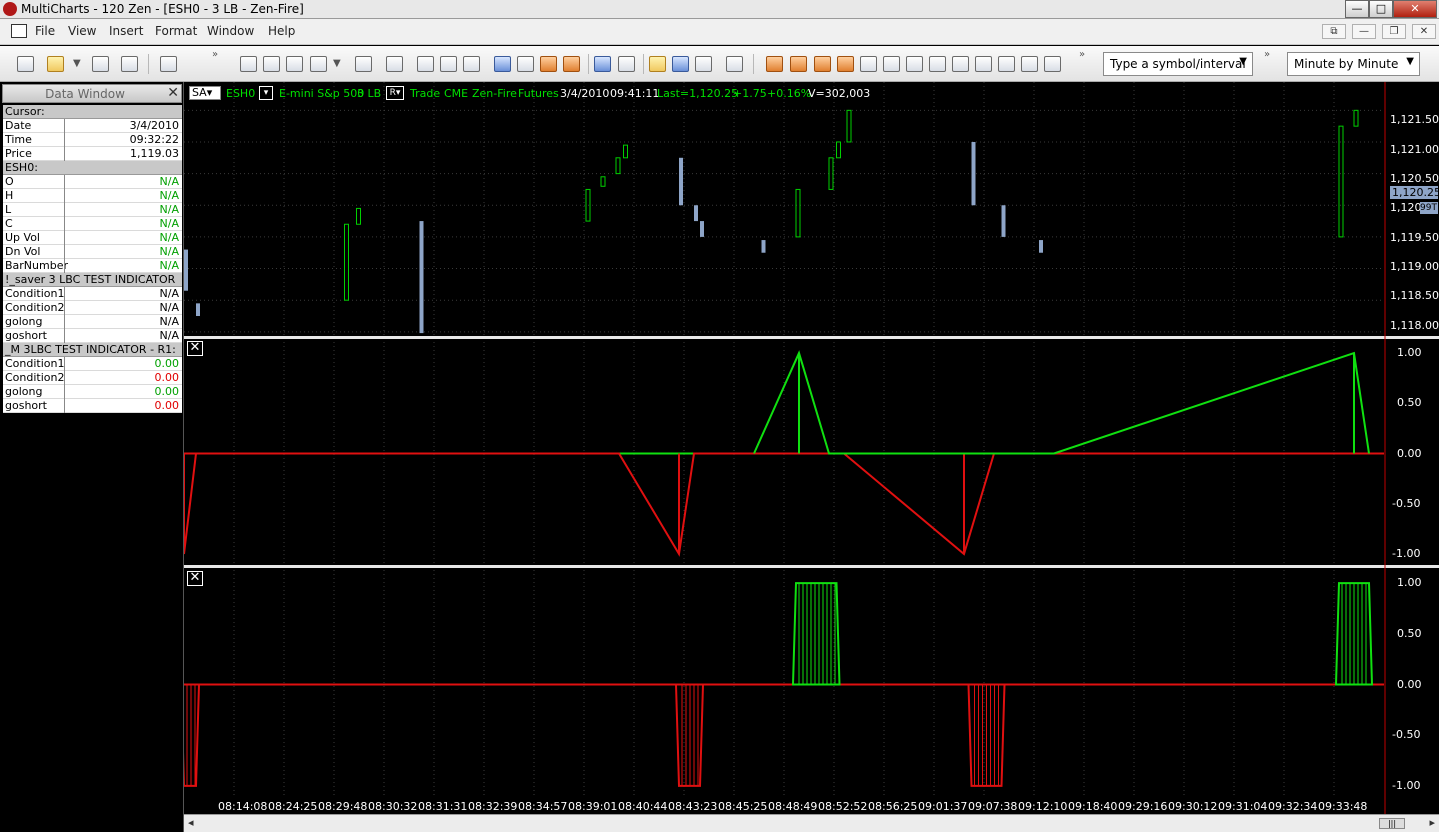 This screenshot has height=832, width=1439. I want to click on scroll-right-arrow-icon: ▸, so click(1432, 822).